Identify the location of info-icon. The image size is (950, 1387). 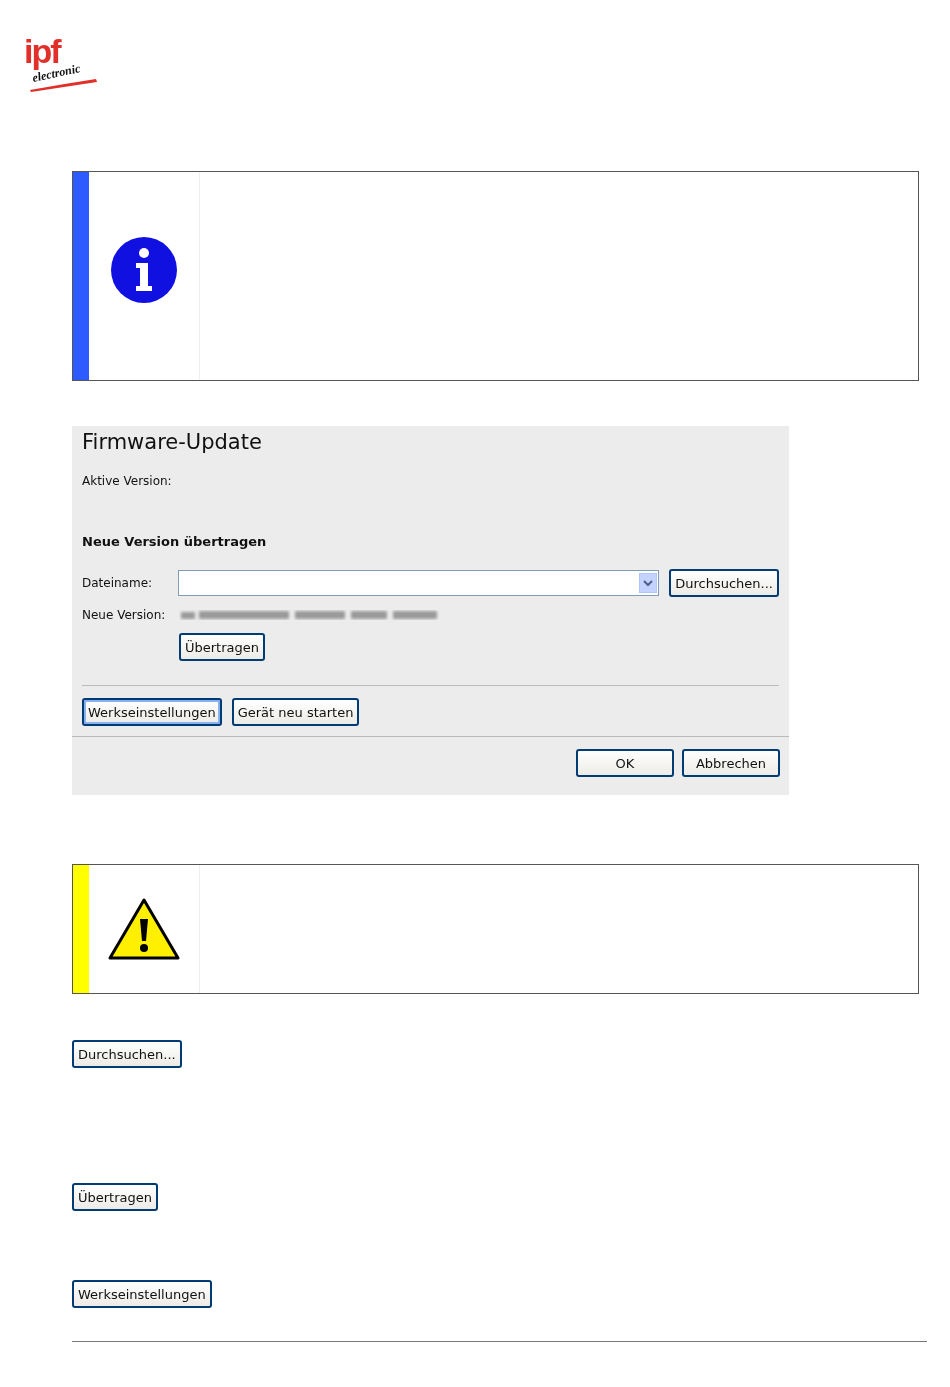
(144, 270).